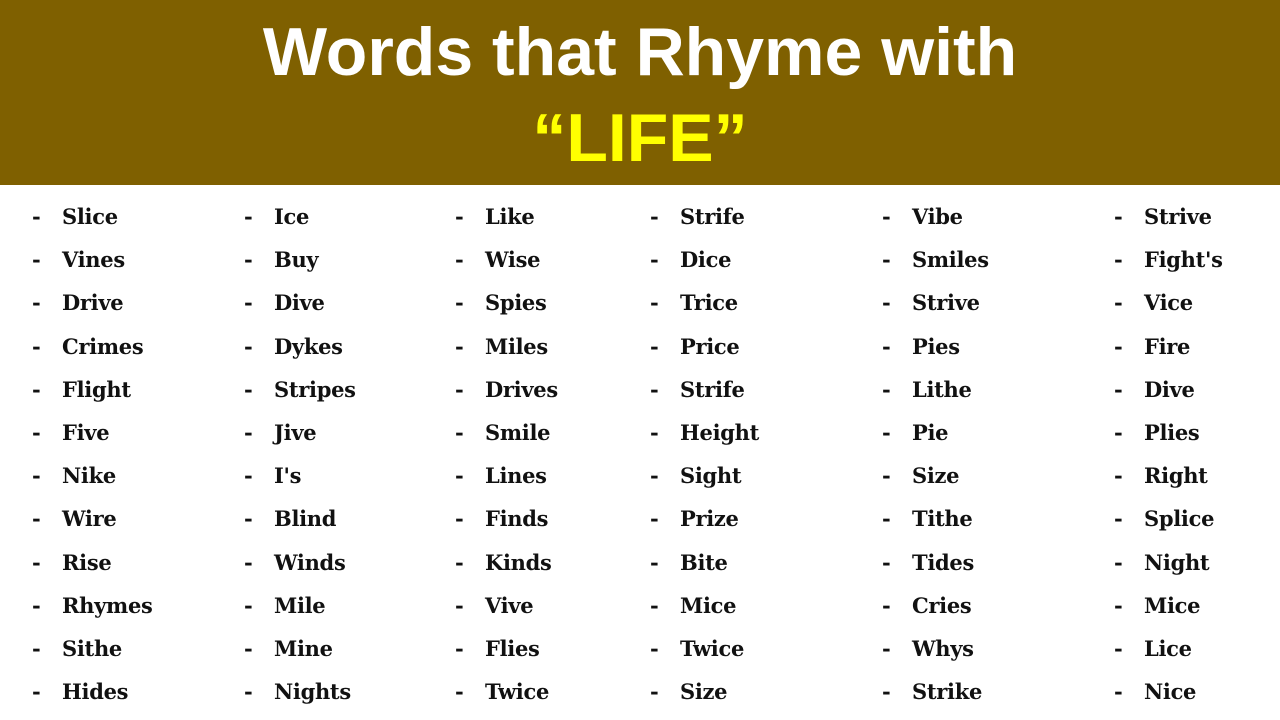 The width and height of the screenshot is (1280, 720). I want to click on rhyme-word: Fire, so click(1167, 346).